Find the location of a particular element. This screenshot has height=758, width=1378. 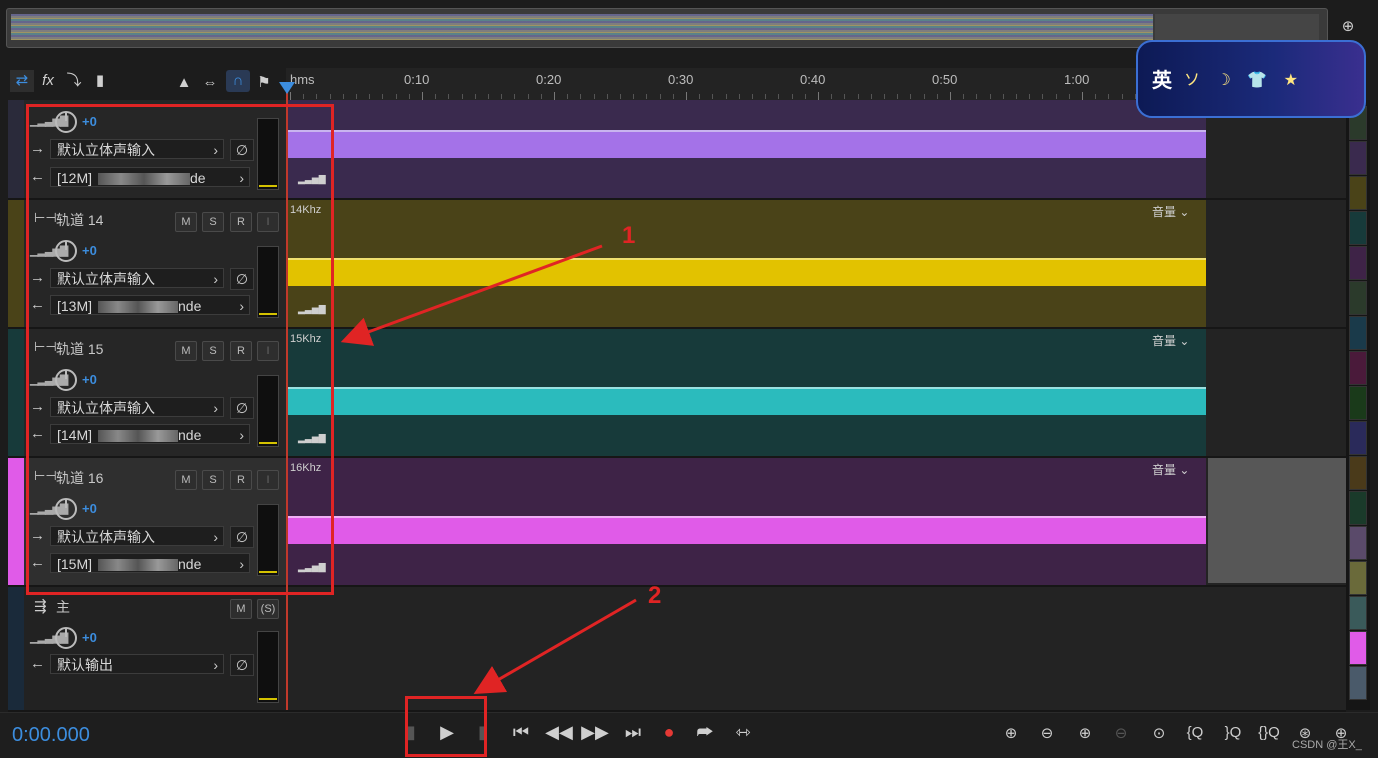

annotation-arrows is located at coordinates (488, 469).